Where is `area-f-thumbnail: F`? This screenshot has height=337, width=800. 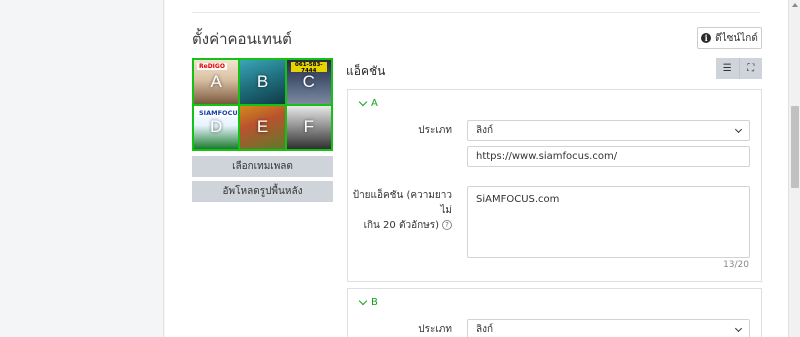 area-f-thumbnail: F is located at coordinates (308, 127).